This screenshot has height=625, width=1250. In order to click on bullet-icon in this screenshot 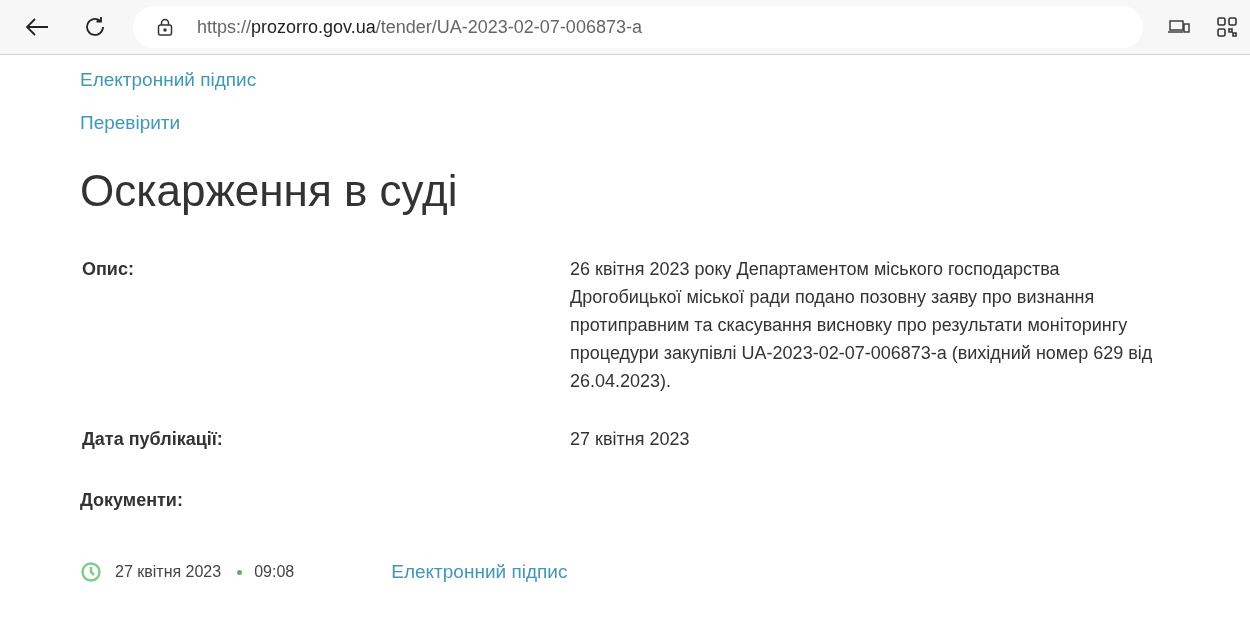, I will do `click(240, 572)`.